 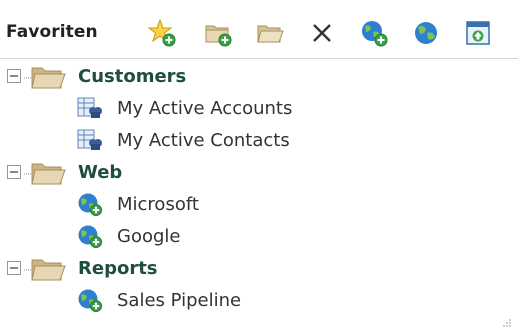 I want to click on toolbar-title: Favoriten, so click(x=52, y=32).